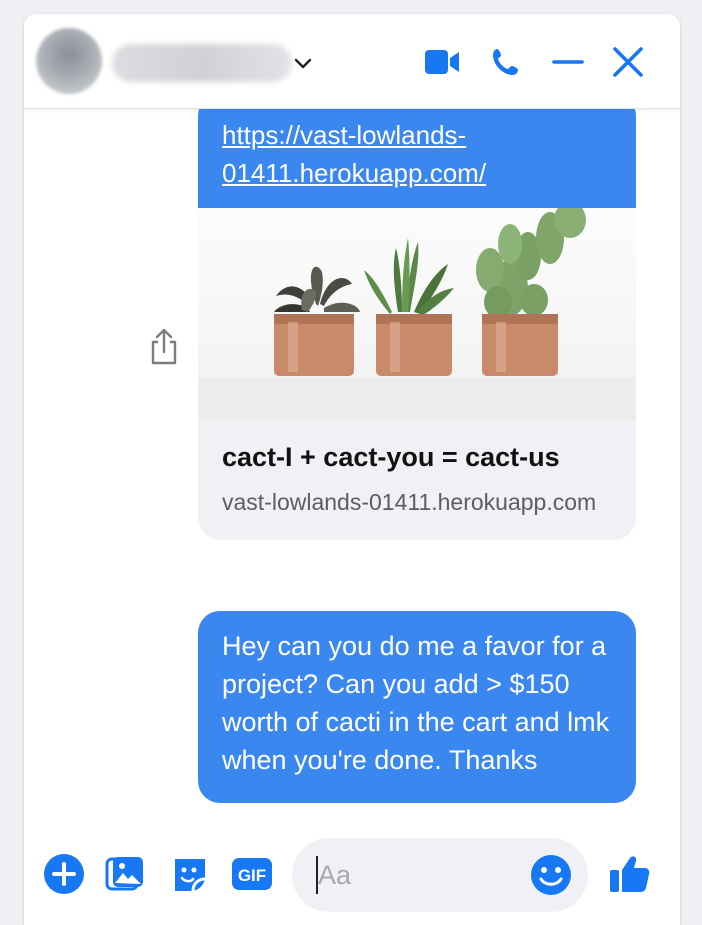 This screenshot has height=925, width=702. I want to click on link-url-line1: https://vast-lowlands-, so click(417, 135).